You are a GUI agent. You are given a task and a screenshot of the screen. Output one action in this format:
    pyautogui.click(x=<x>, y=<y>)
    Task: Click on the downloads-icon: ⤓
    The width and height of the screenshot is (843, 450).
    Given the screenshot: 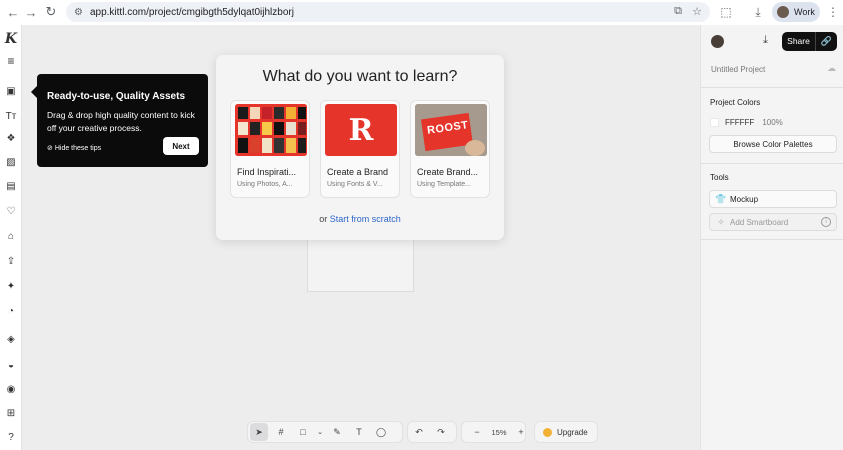 What is the action you would take?
    pyautogui.click(x=758, y=12)
    